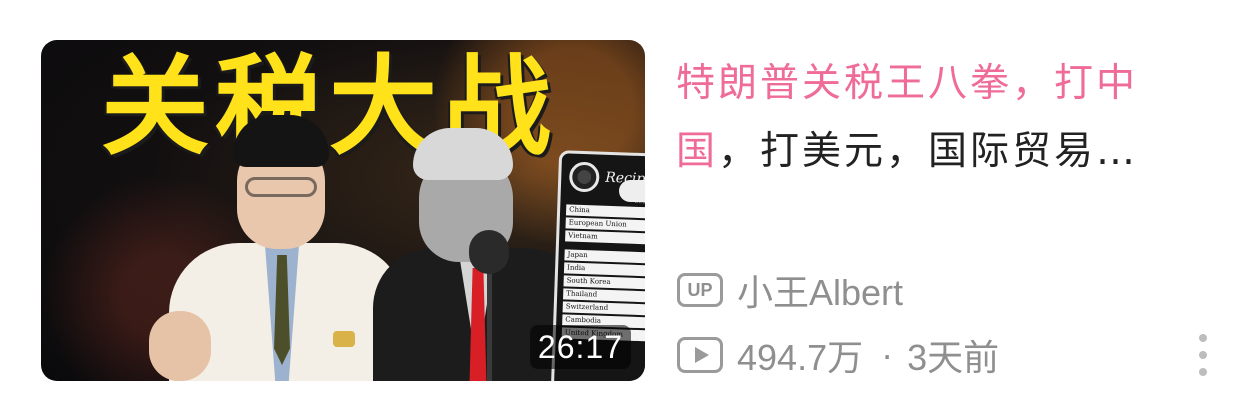  Describe the element at coordinates (604, 269) in the screenshot. I see `board-row: India` at that location.